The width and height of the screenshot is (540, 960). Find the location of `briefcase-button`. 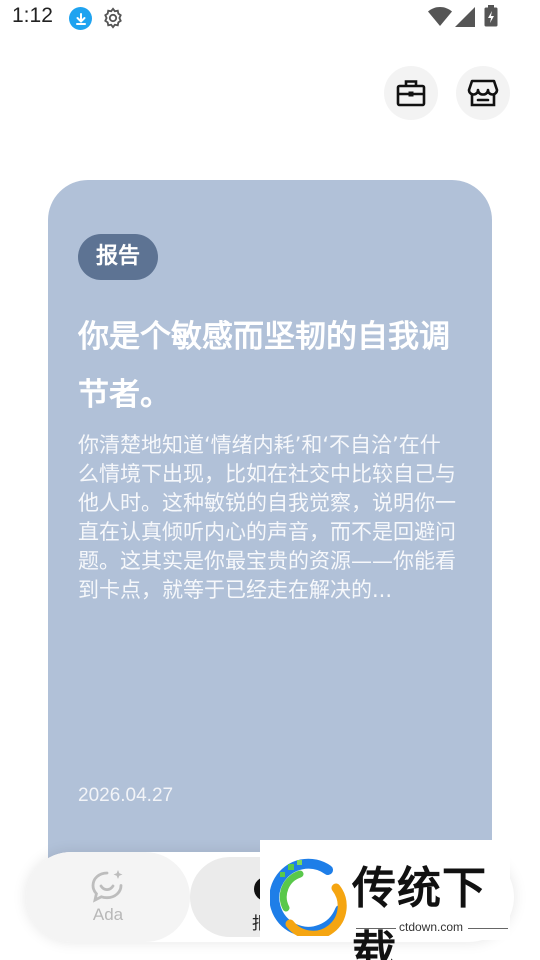

briefcase-button is located at coordinates (411, 93).